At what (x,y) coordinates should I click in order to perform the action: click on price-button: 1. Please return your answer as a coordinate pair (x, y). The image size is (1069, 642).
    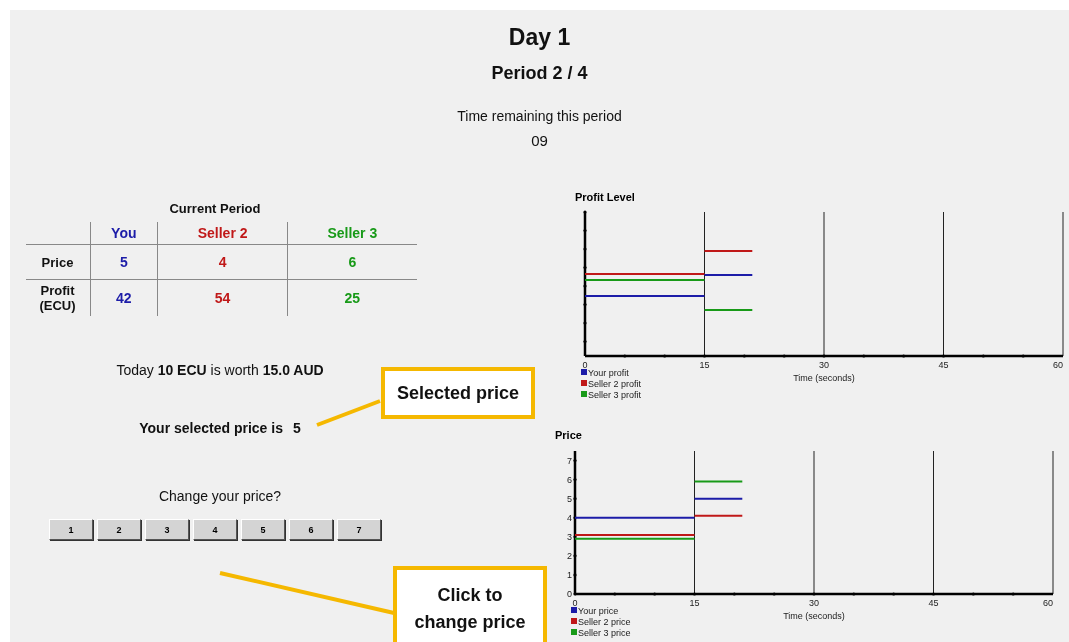
    Looking at the image, I should click on (71, 529).